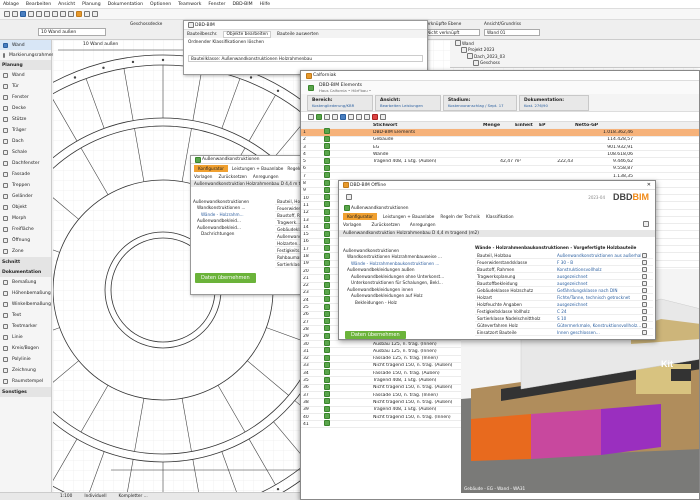 Image resolution: width=700 pixels, height=500 pixels. I want to click on menu-optionen: Optionen, so click(160, 4).